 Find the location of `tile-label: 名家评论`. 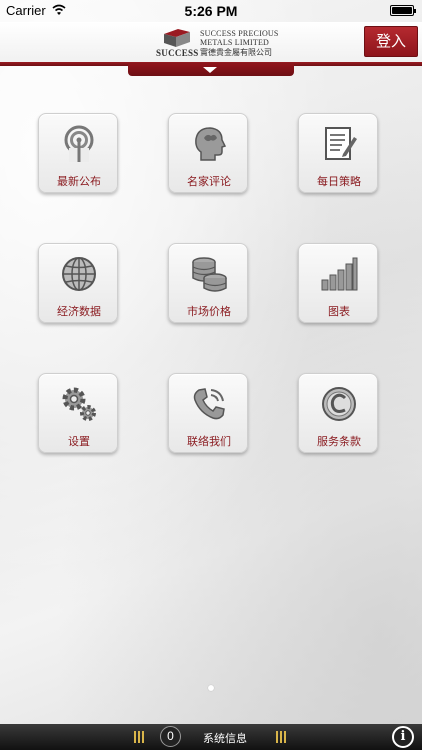

tile-label: 名家评论 is located at coordinates (209, 182).